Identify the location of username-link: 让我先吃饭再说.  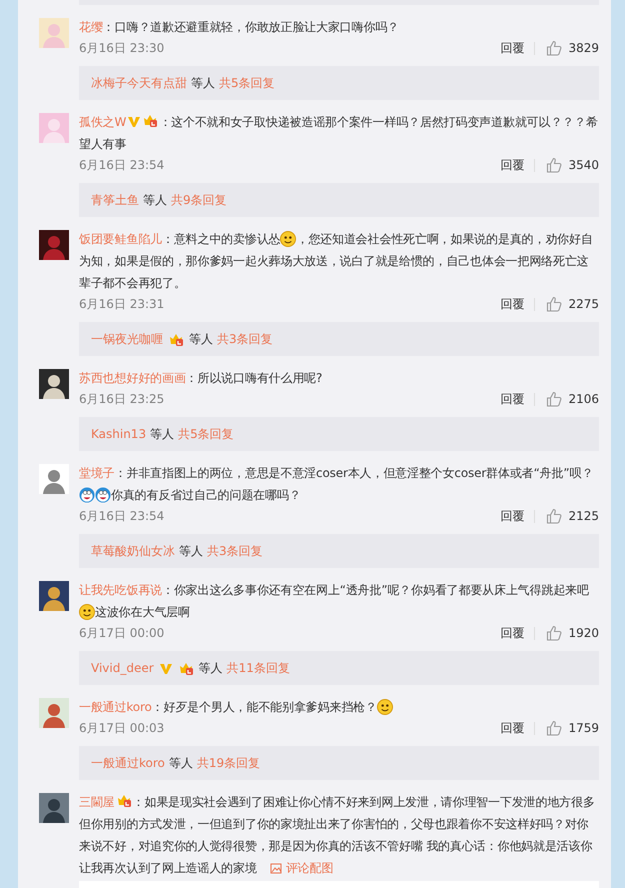
(120, 590).